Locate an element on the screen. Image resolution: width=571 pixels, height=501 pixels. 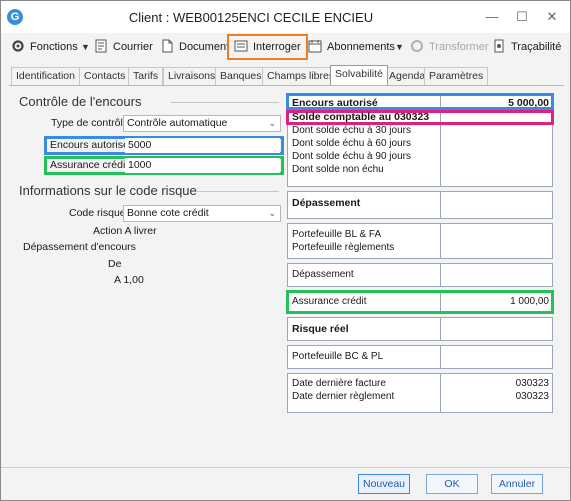
abonnements-label: Abonnements is located at coordinates (361, 47).